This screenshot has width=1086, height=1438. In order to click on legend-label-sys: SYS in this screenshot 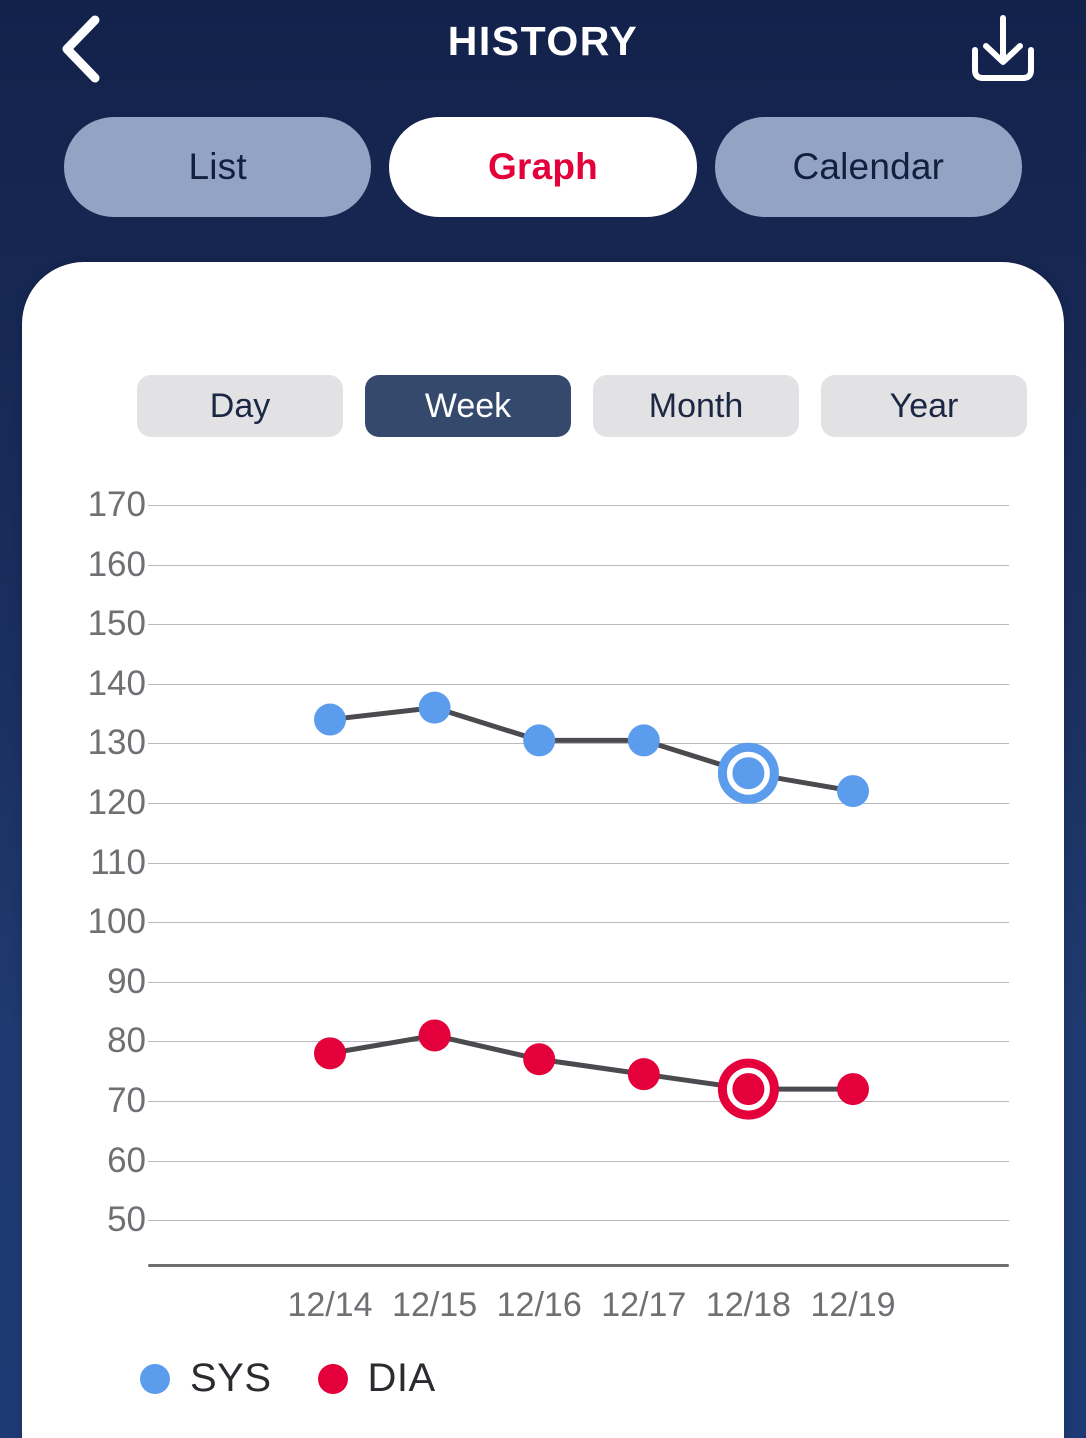, I will do `click(231, 1378)`.